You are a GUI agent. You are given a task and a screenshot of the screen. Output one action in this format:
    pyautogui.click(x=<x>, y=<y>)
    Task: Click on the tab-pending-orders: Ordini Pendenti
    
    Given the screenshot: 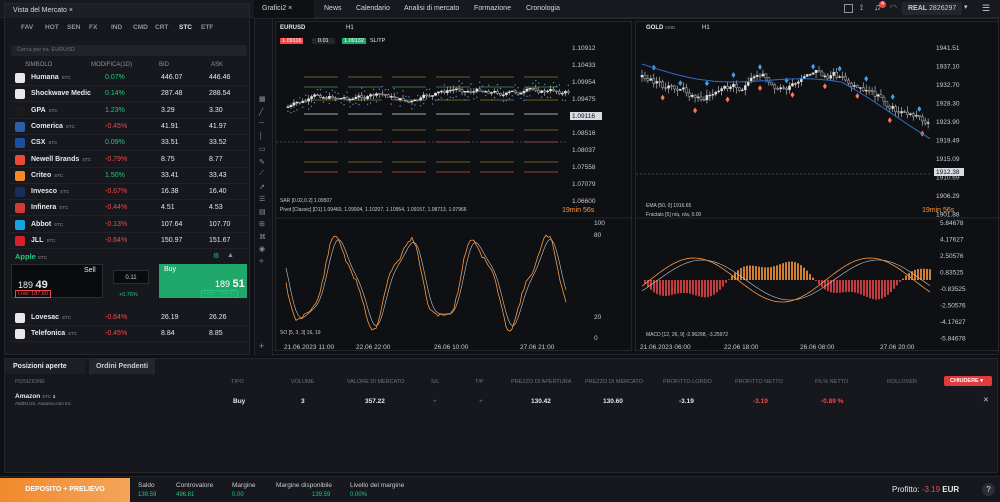 What is the action you would take?
    pyautogui.click(x=122, y=366)
    